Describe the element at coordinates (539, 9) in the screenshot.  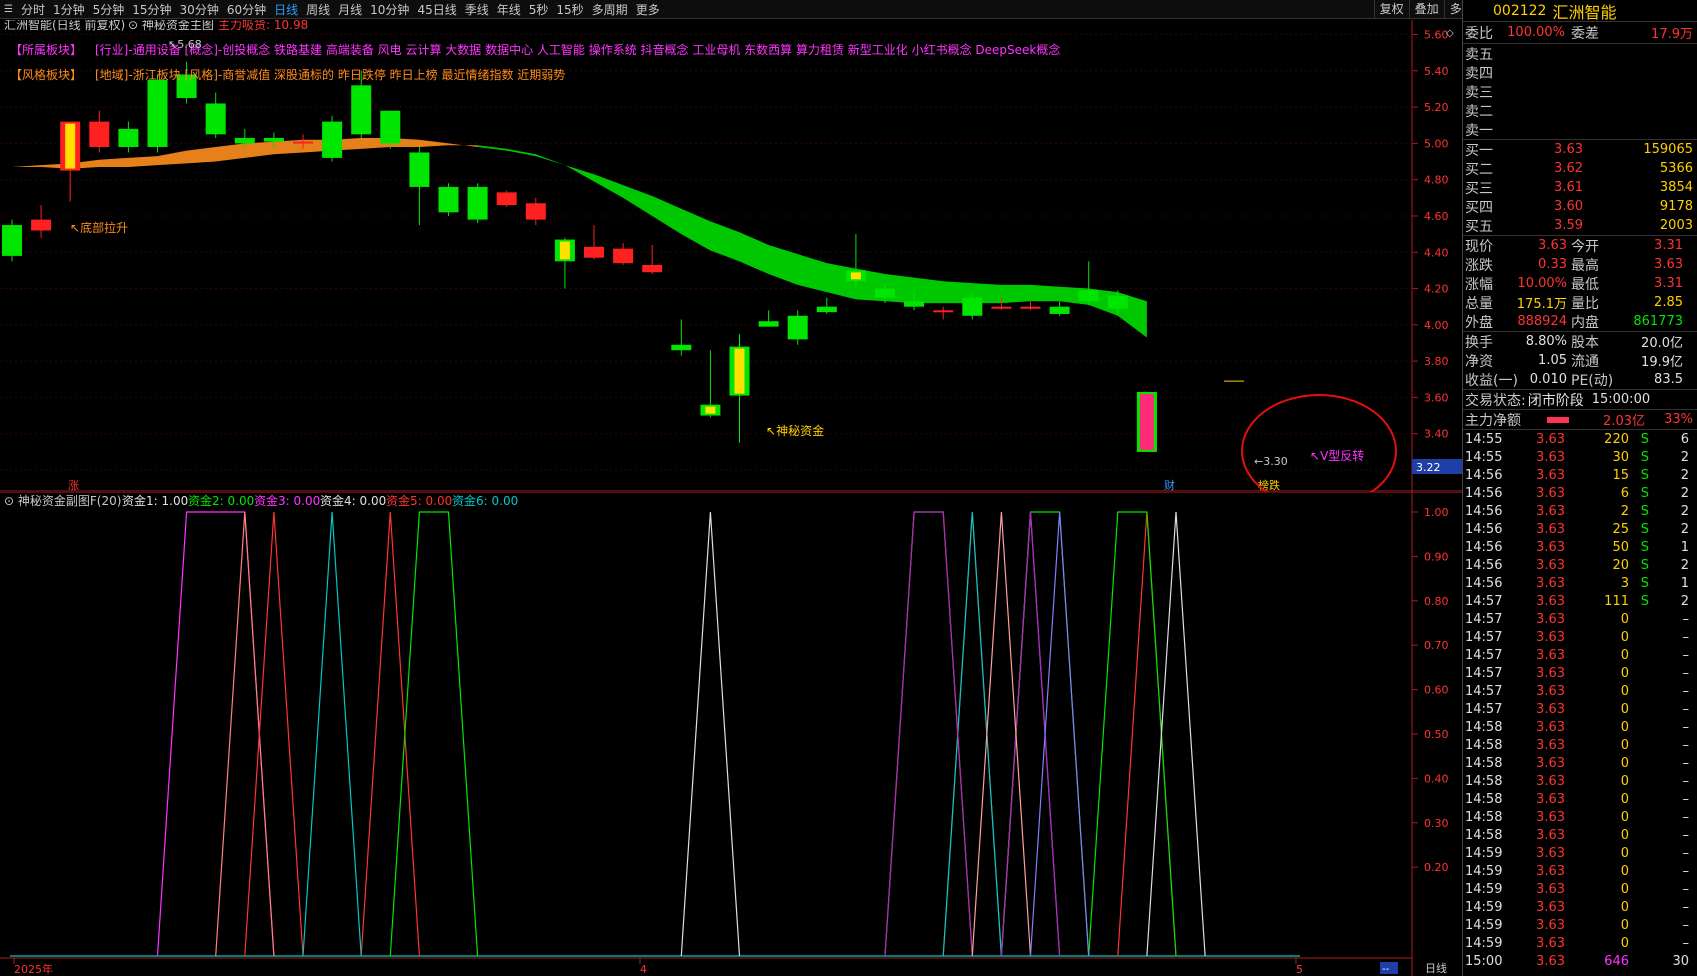
I see `timeframe-13: 5秒` at that location.